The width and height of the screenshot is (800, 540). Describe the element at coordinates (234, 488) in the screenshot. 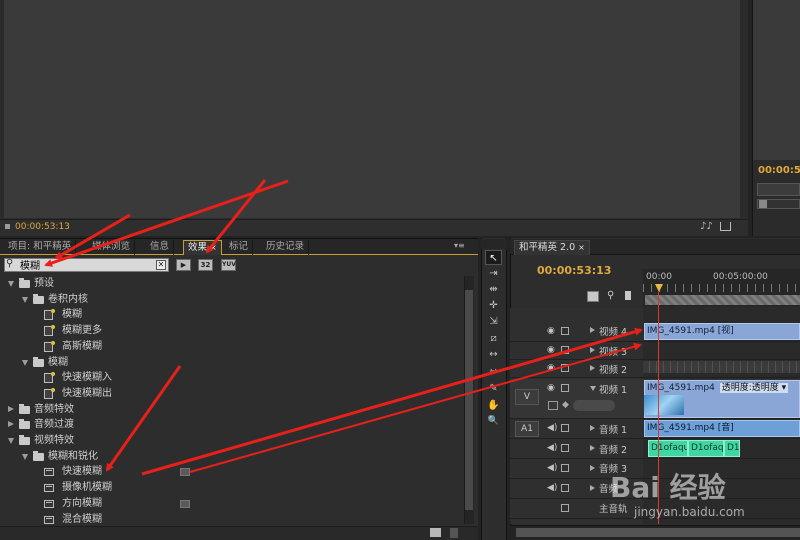

I see `tree-item-effect: 摄像机模糊` at that location.